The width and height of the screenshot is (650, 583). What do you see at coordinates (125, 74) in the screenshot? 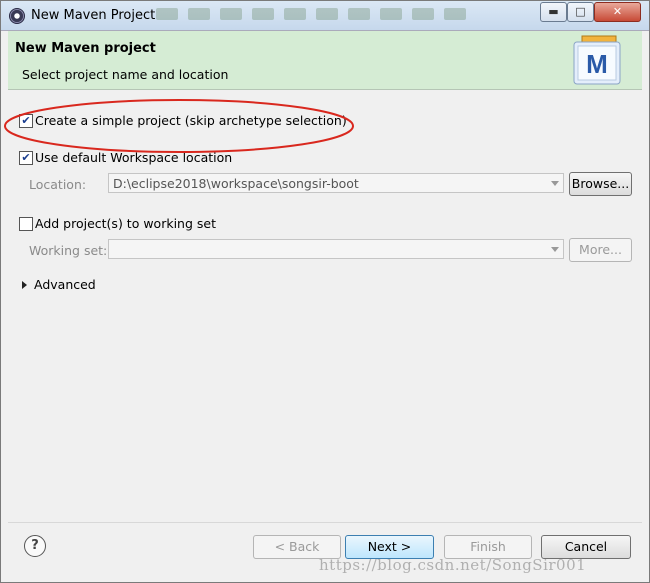
I see `page-description: Select project name and location` at bounding box center [125, 74].